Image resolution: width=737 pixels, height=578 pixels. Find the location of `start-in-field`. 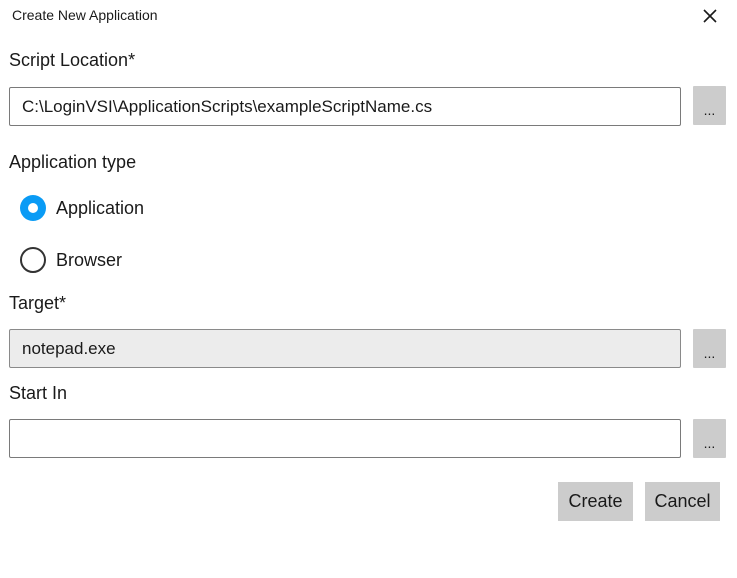

start-in-field is located at coordinates (345, 438).